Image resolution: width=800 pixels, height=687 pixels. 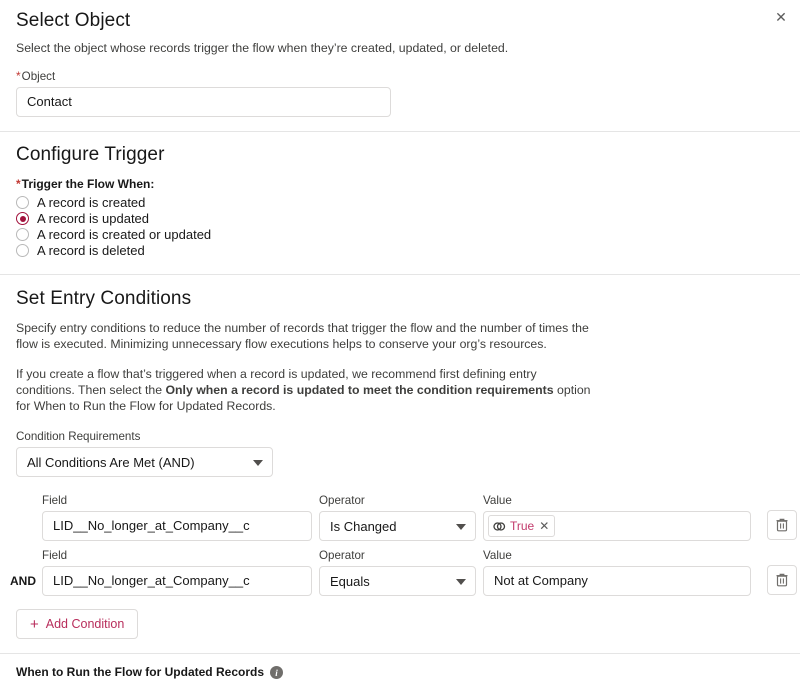 What do you see at coordinates (363, 526) in the screenshot?
I see `condition-operator-value: Is Changed` at bounding box center [363, 526].